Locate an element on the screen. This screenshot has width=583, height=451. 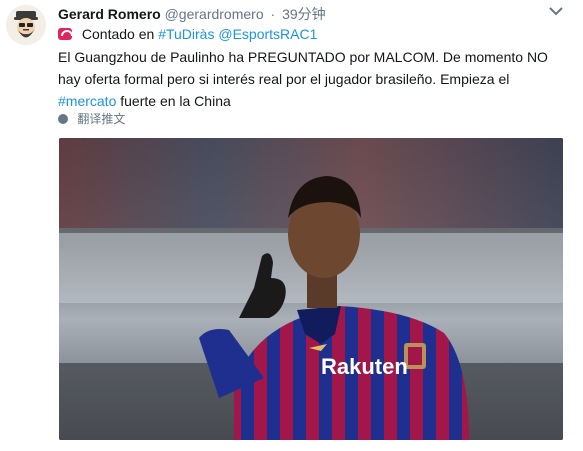
chevron-down-icon is located at coordinates (556, 11).